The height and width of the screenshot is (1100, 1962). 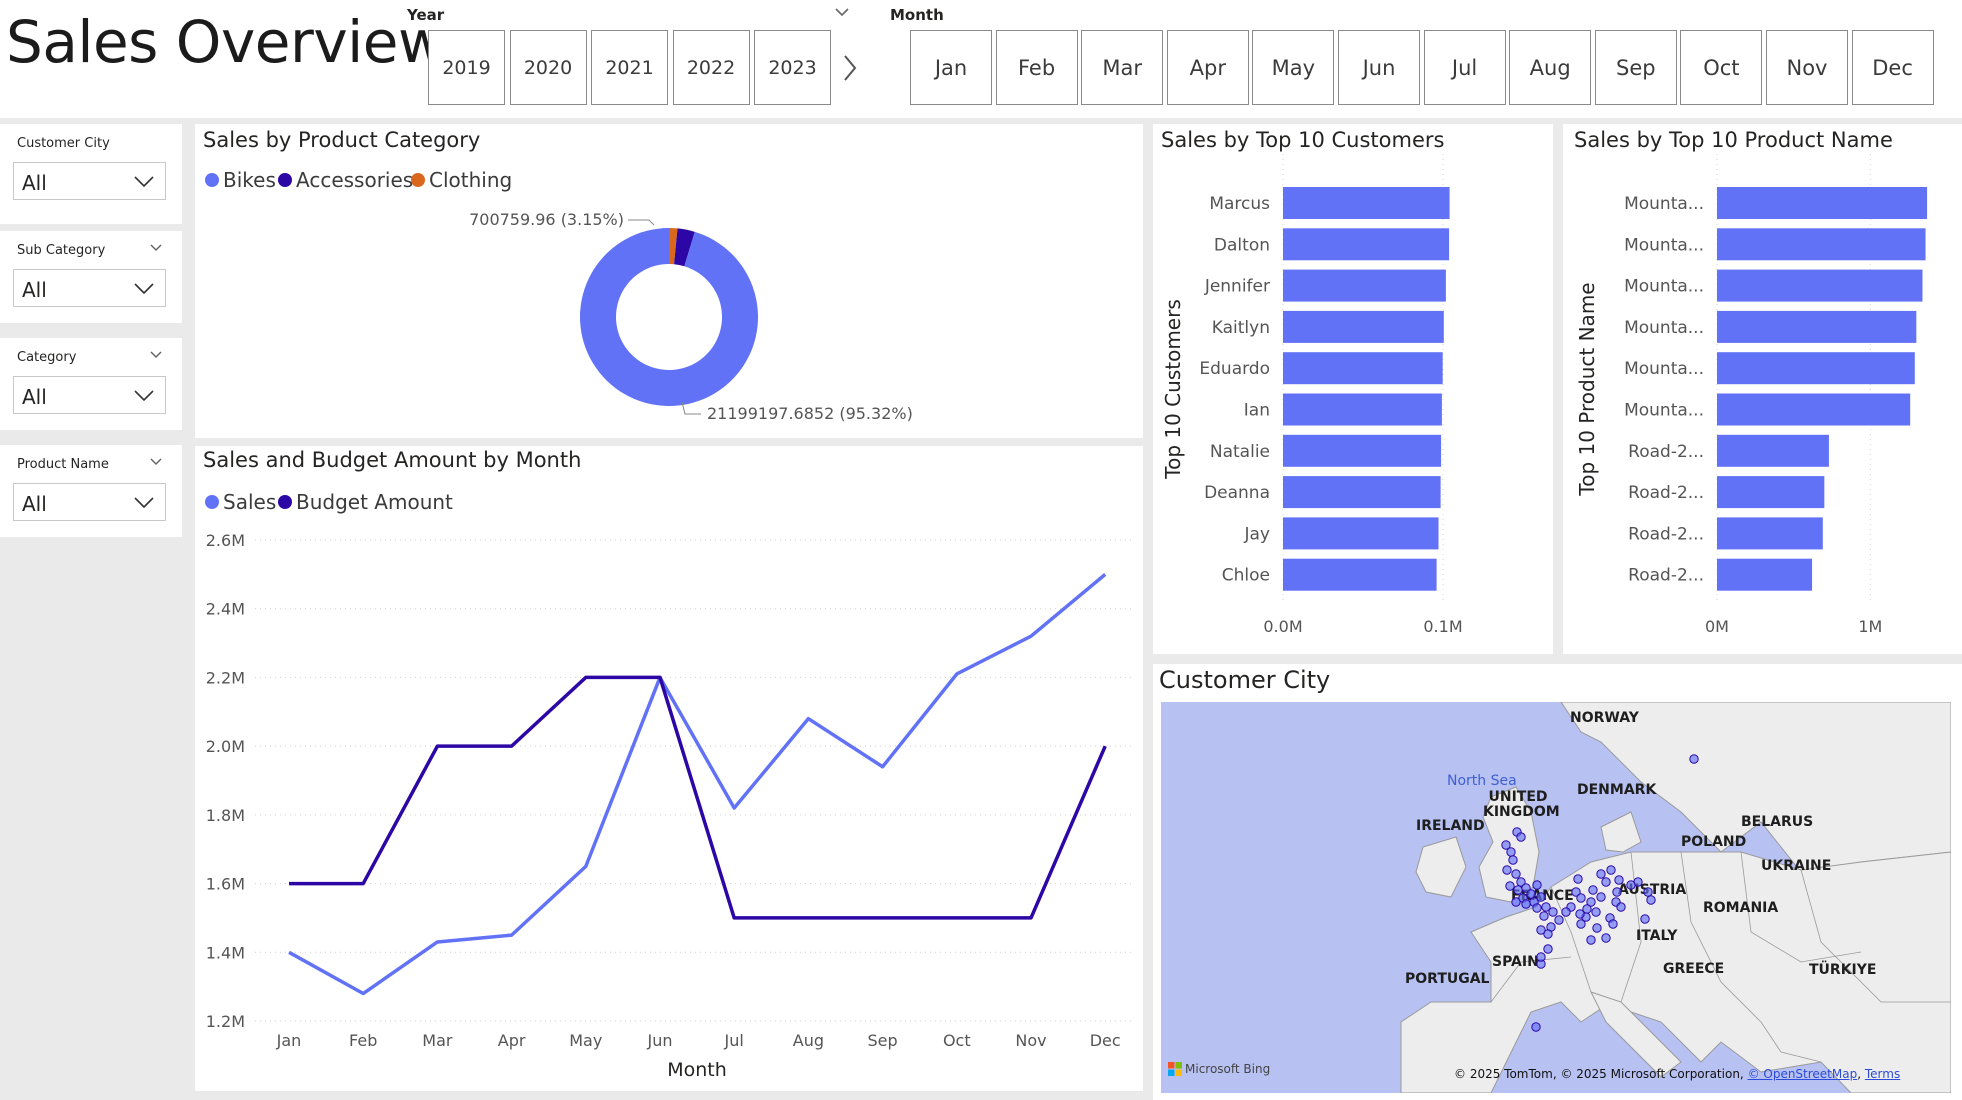 What do you see at coordinates (1803, 1074) in the screenshot?
I see `osm-link: © OpenStreetMap` at bounding box center [1803, 1074].